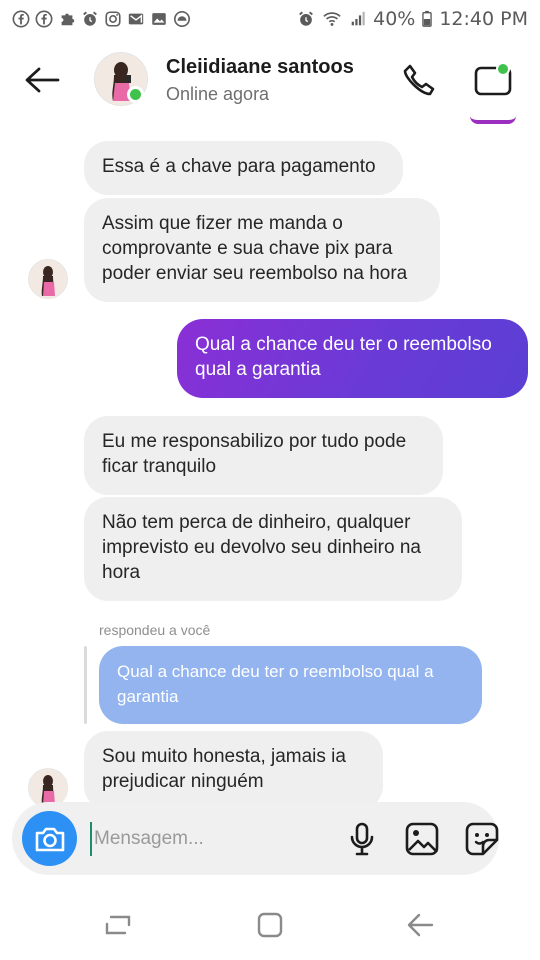  I want to click on message-input, so click(215, 839).